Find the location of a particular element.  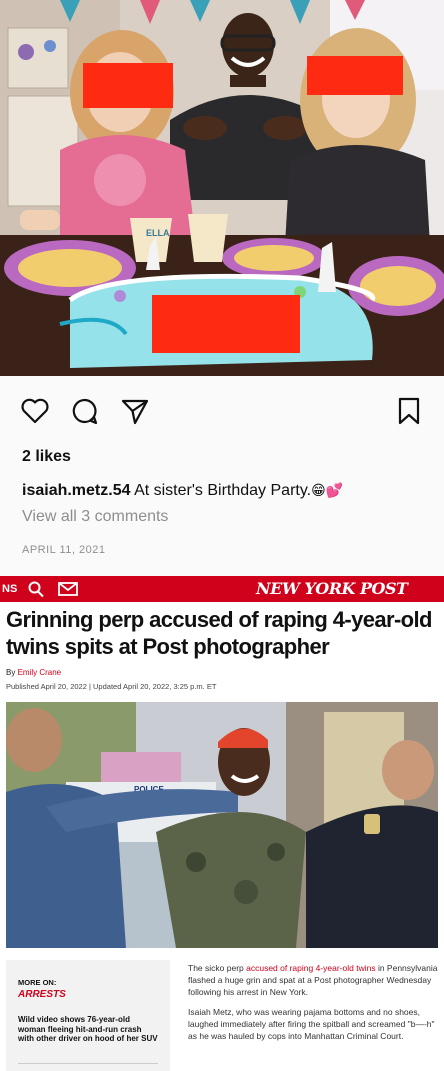

bookmark-icon is located at coordinates (409, 411).